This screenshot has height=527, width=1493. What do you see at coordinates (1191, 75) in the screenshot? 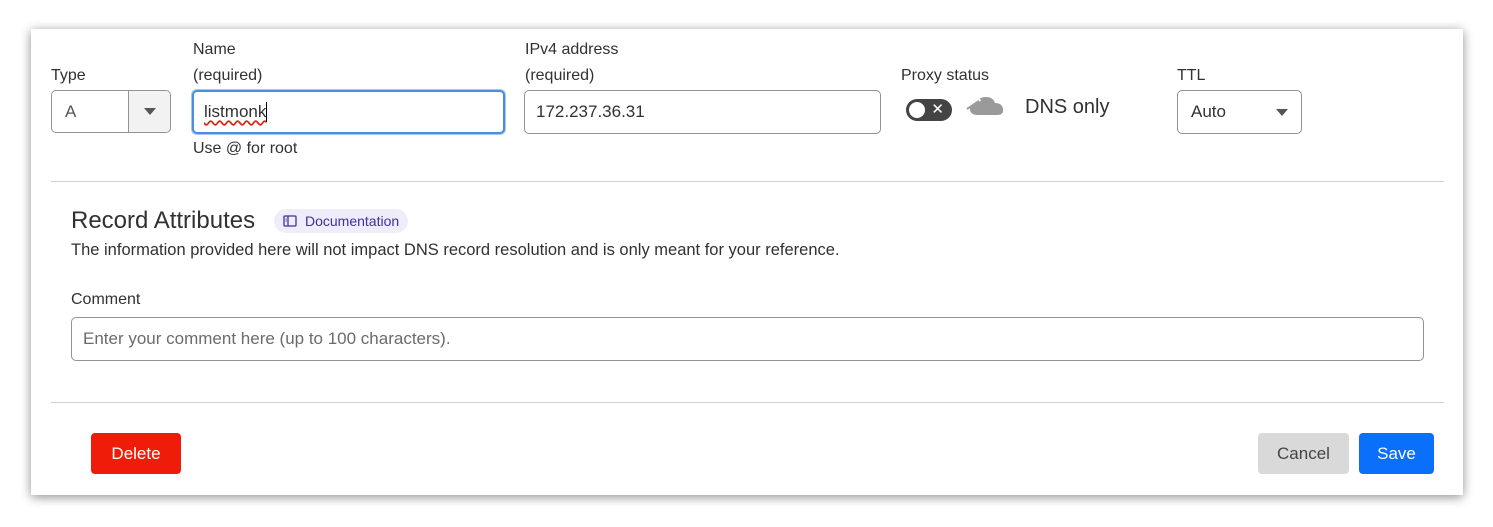
I see `ttl-label: TTL` at bounding box center [1191, 75].